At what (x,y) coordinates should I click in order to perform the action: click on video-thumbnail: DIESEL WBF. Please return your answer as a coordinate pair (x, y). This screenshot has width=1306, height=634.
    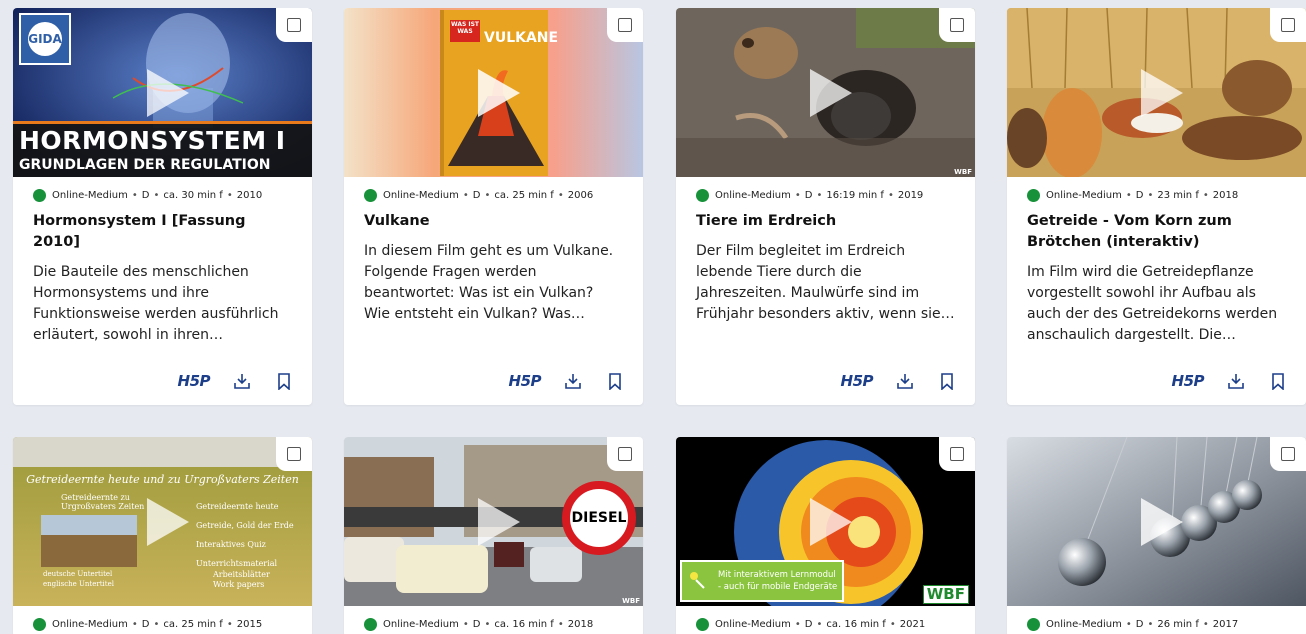
    Looking at the image, I should click on (493, 521).